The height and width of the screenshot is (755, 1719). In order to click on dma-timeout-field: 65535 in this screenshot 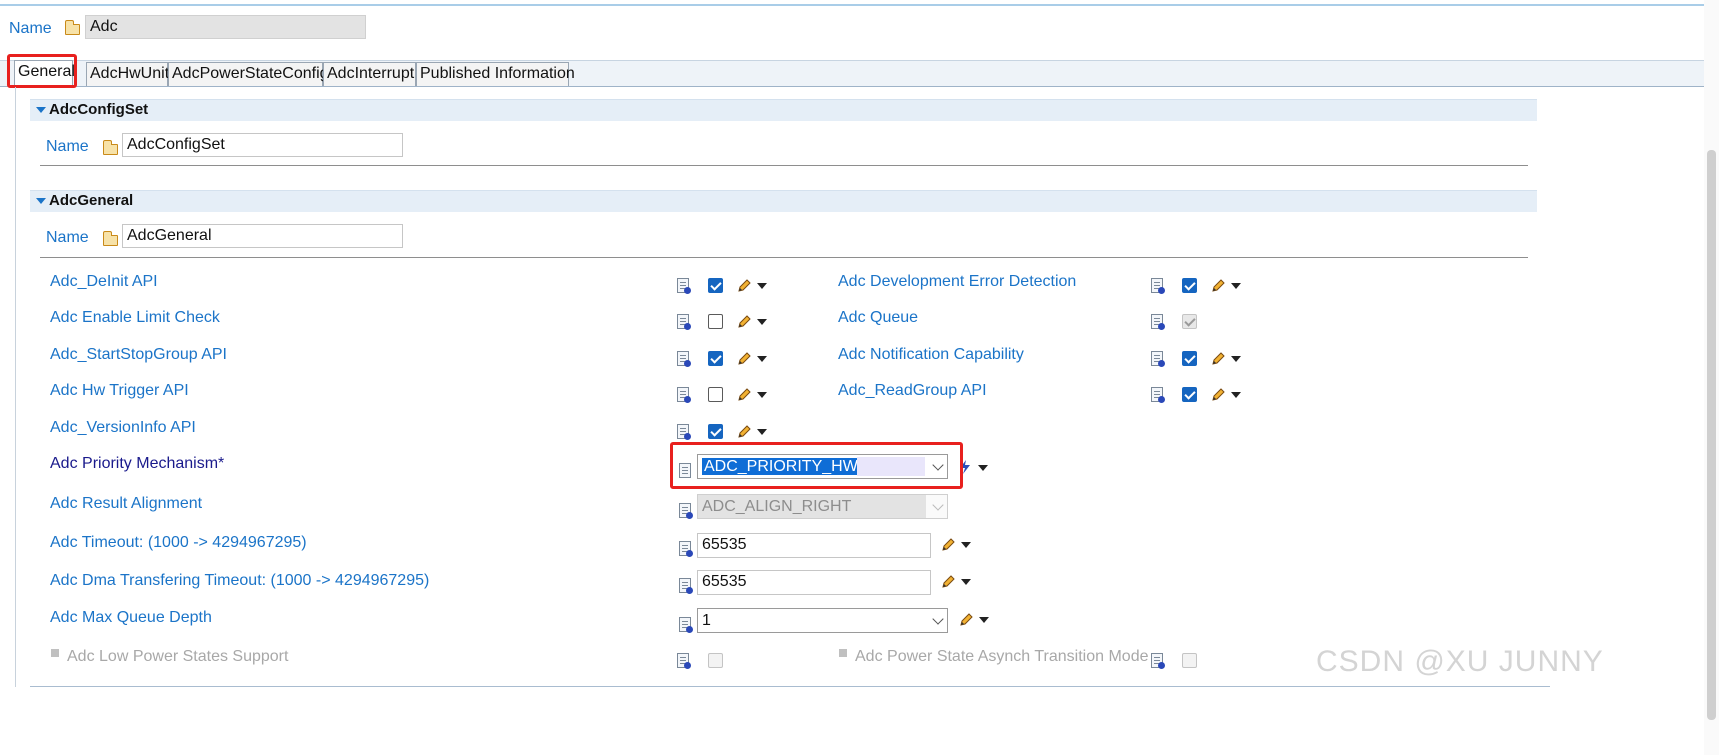, I will do `click(814, 582)`.